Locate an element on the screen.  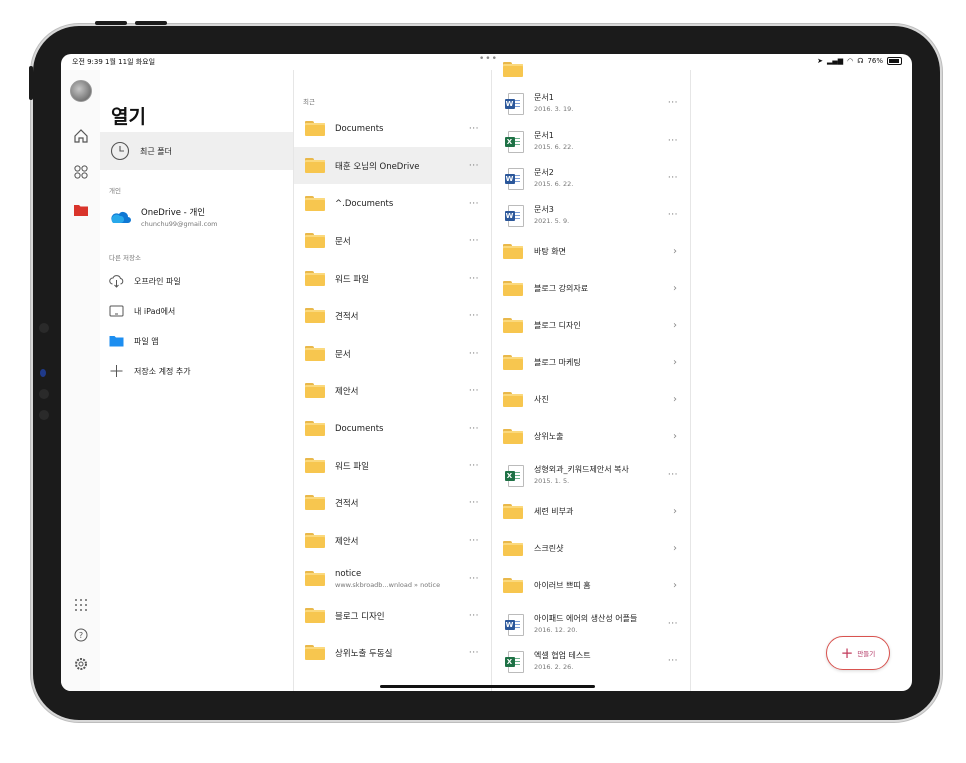
folder-row: 바탕 화면 › is located at coordinates (591, 251).